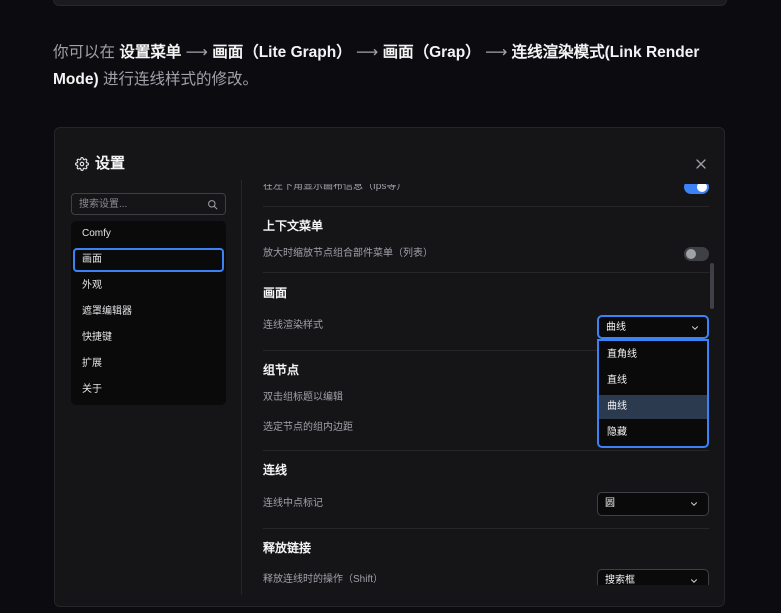 This screenshot has height=613, width=781. Describe the element at coordinates (653, 327) in the screenshot. I see `select-link-render-mode: 曲线` at that location.